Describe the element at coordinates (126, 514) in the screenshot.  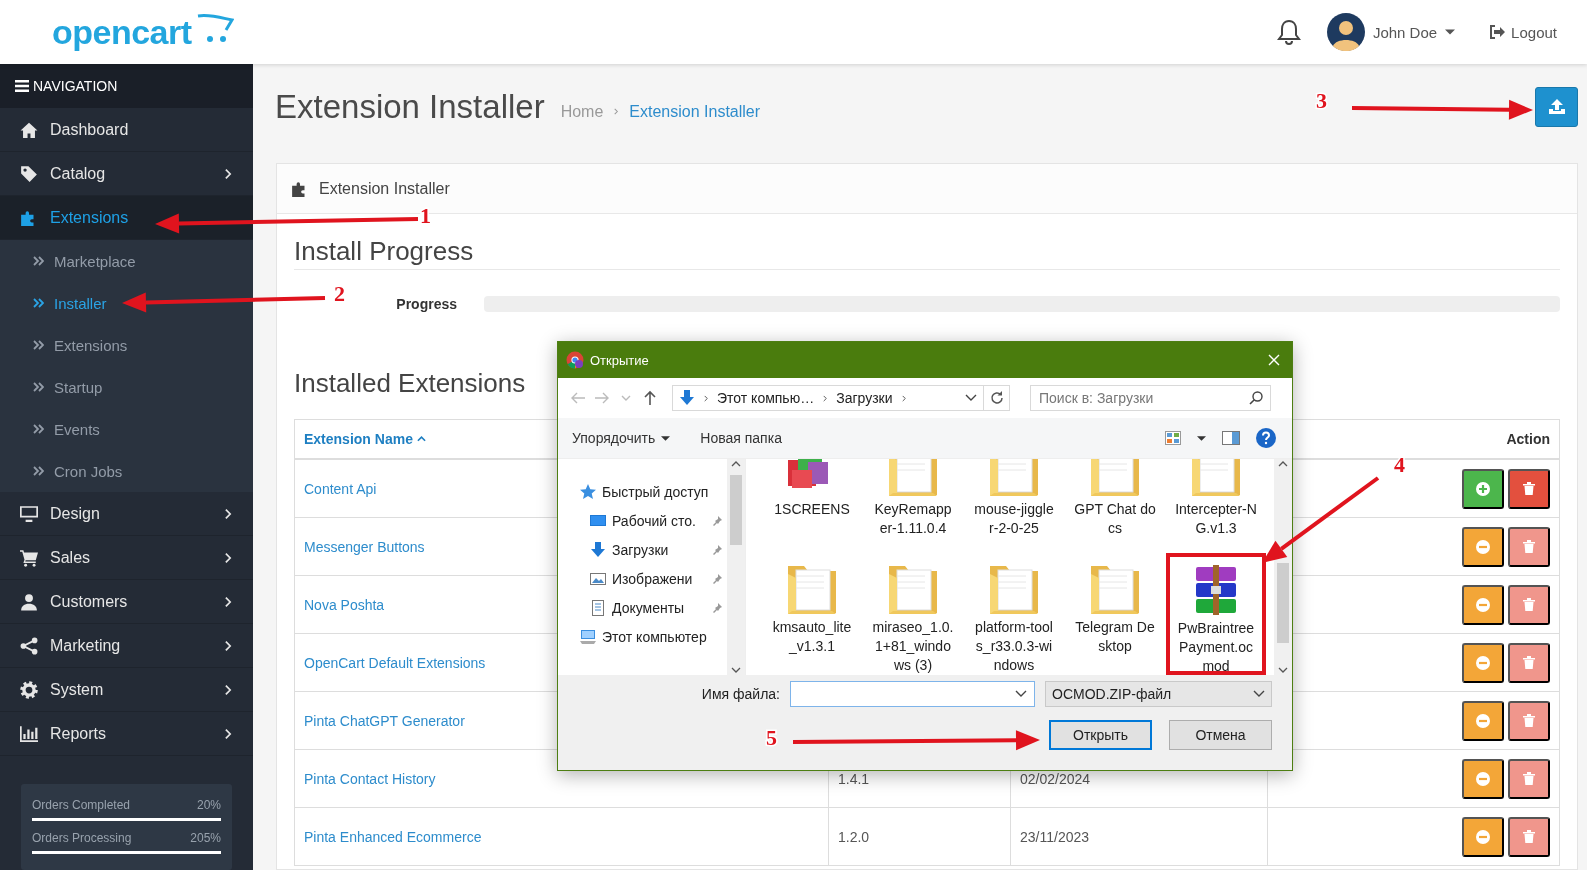
I see `nav-item: Design` at that location.